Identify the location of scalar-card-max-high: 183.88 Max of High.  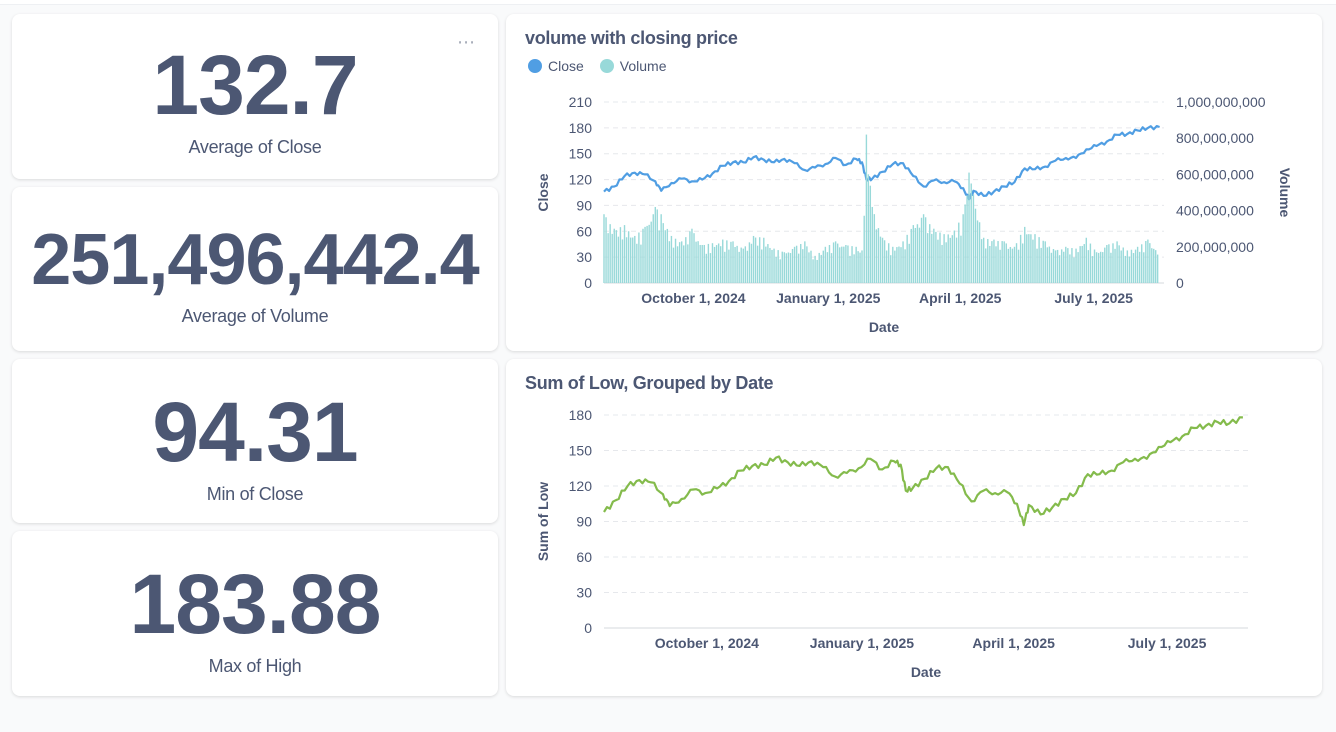
(255, 613).